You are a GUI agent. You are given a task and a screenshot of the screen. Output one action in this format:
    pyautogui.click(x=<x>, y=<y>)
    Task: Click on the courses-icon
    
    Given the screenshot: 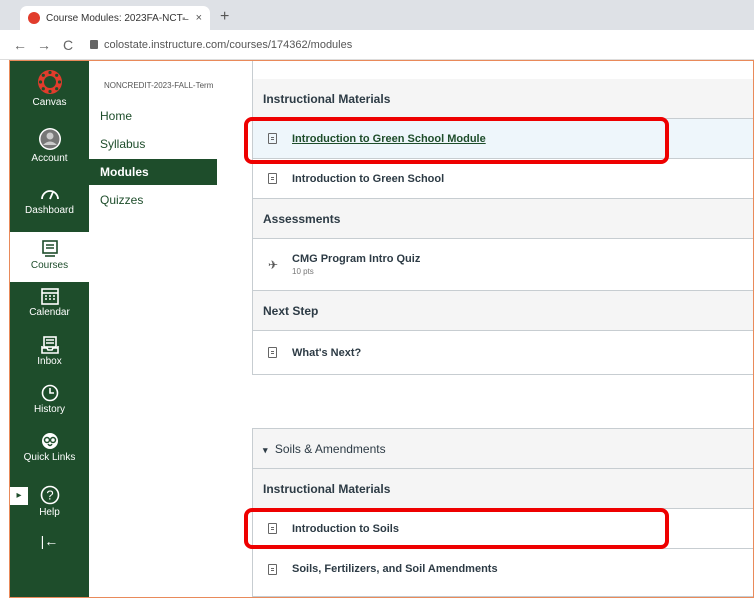 What is the action you would take?
    pyautogui.click(x=49, y=248)
    